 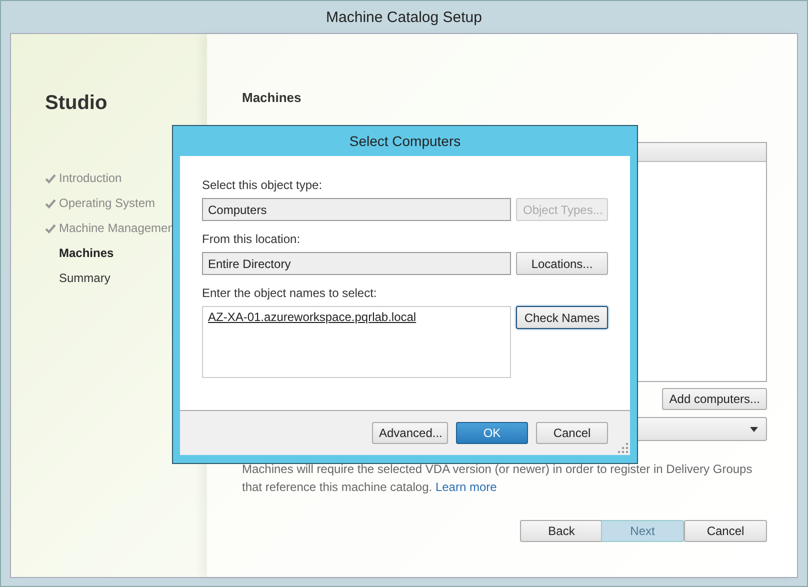 I want to click on resize-grip-icon, so click(x=623, y=448).